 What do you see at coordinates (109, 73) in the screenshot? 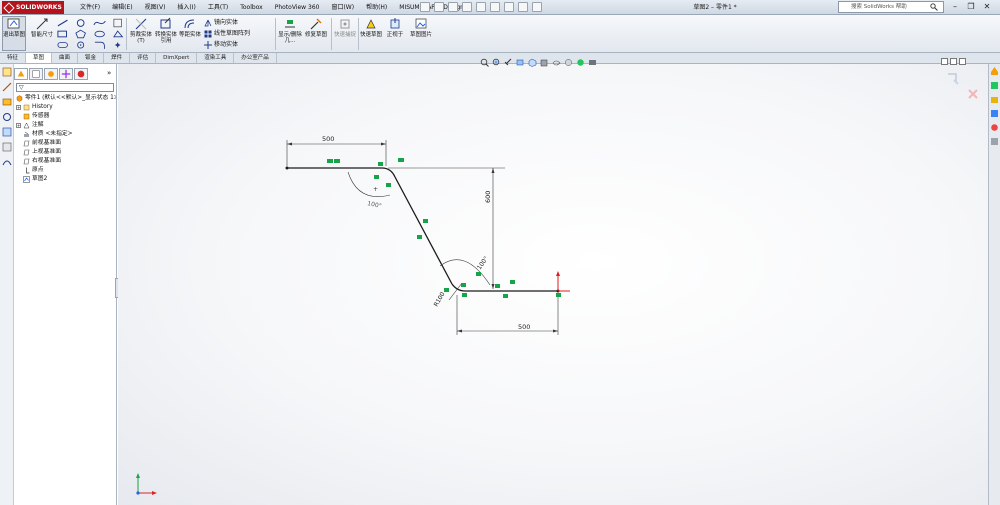
I see `panel-expand-icon: »` at bounding box center [109, 73].